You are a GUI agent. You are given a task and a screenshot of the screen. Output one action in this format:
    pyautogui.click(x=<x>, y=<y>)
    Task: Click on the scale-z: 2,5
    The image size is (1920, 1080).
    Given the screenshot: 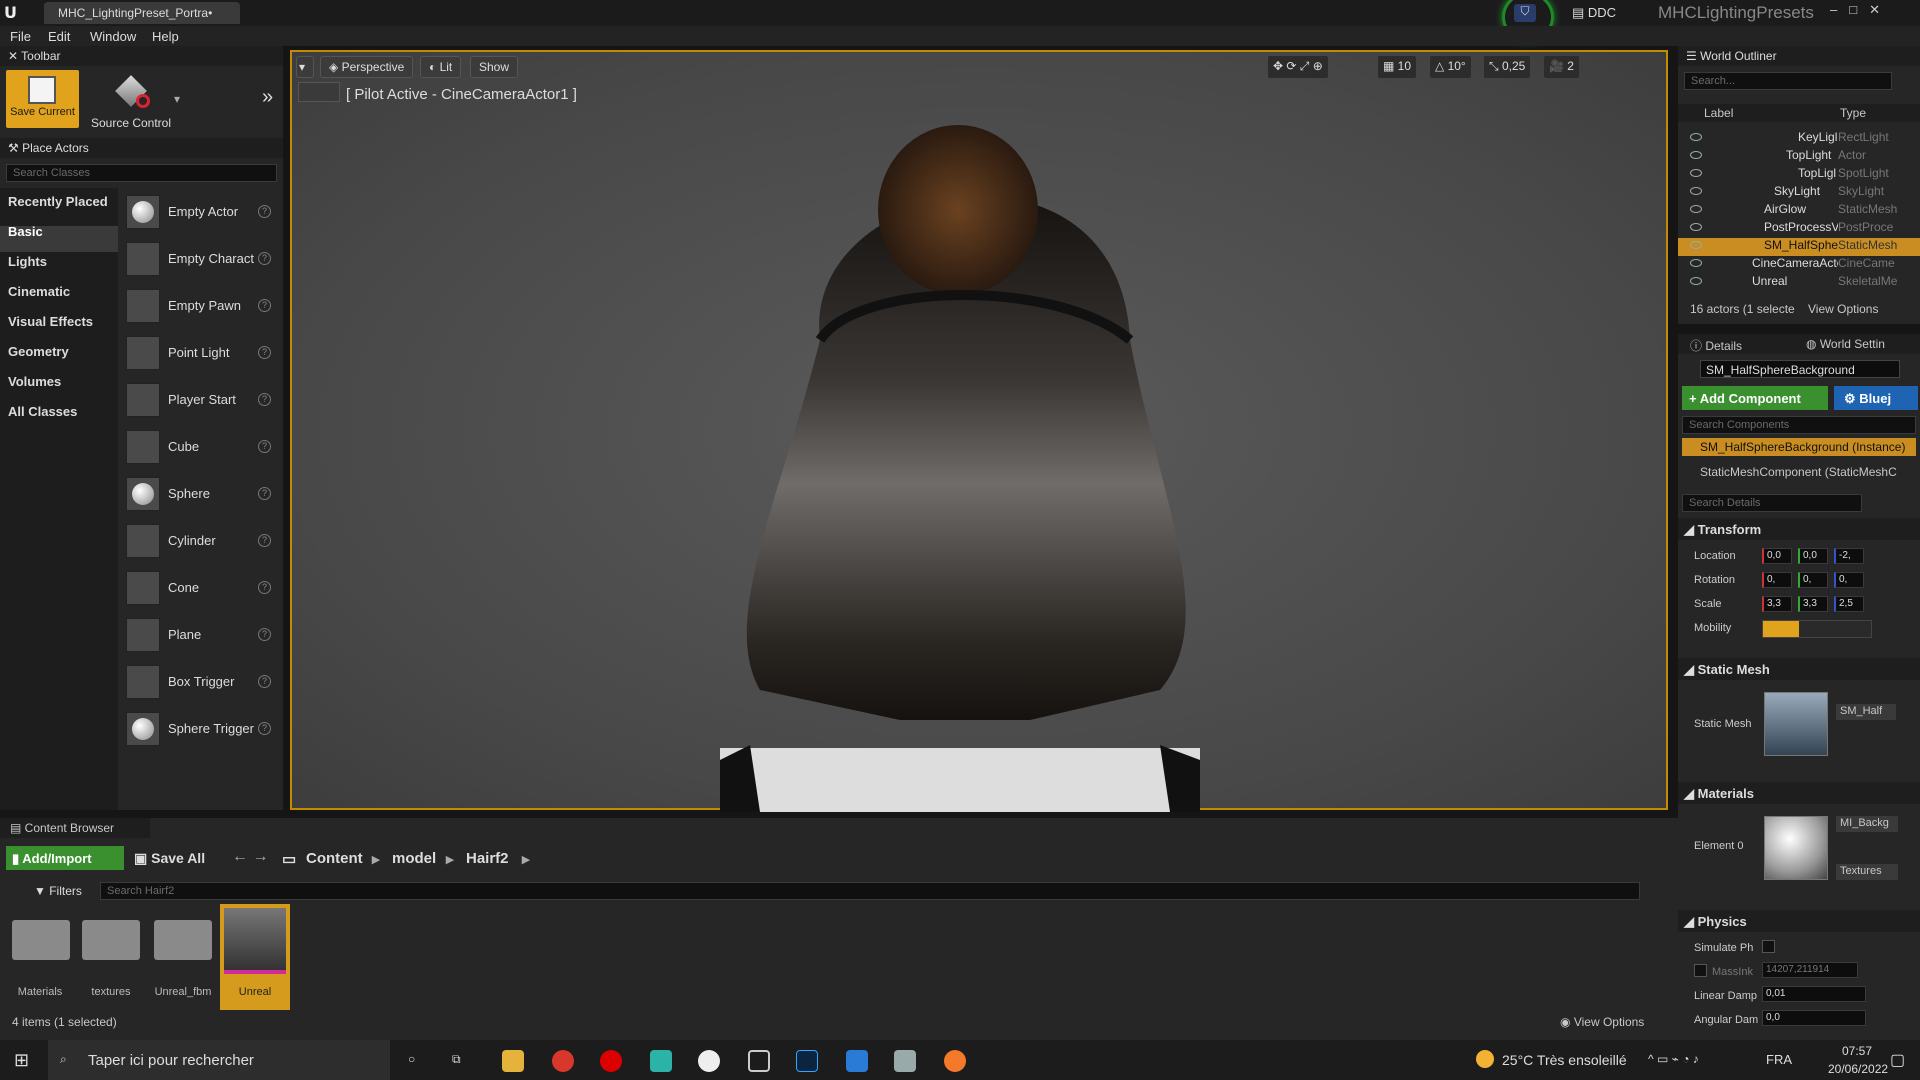 What is the action you would take?
    pyautogui.click(x=1849, y=604)
    